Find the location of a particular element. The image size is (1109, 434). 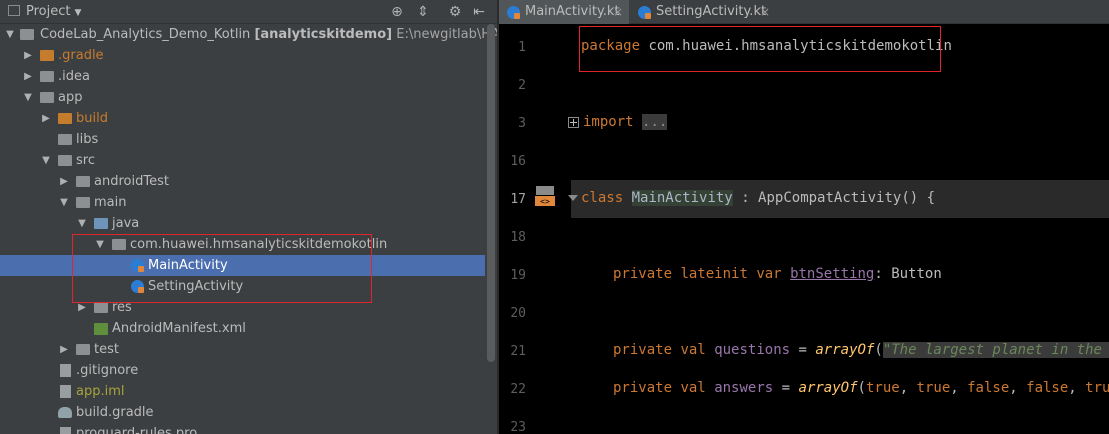

target-icon: ⊕ is located at coordinates (397, 12).